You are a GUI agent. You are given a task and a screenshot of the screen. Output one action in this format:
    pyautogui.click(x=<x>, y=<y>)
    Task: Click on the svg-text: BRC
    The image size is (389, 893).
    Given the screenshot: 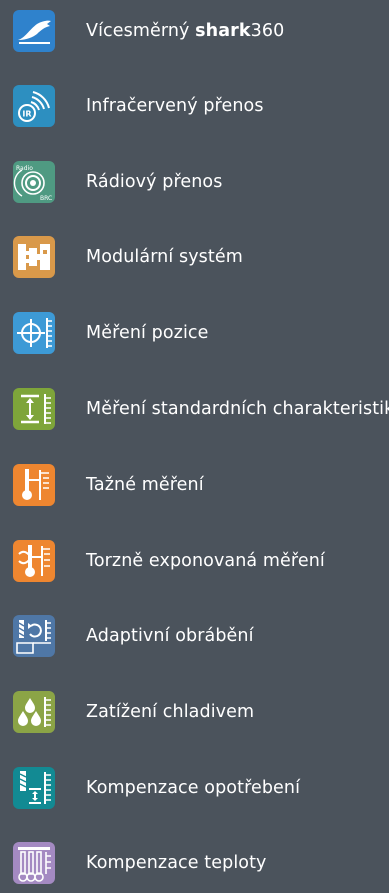 What is the action you would take?
    pyautogui.click(x=46, y=198)
    